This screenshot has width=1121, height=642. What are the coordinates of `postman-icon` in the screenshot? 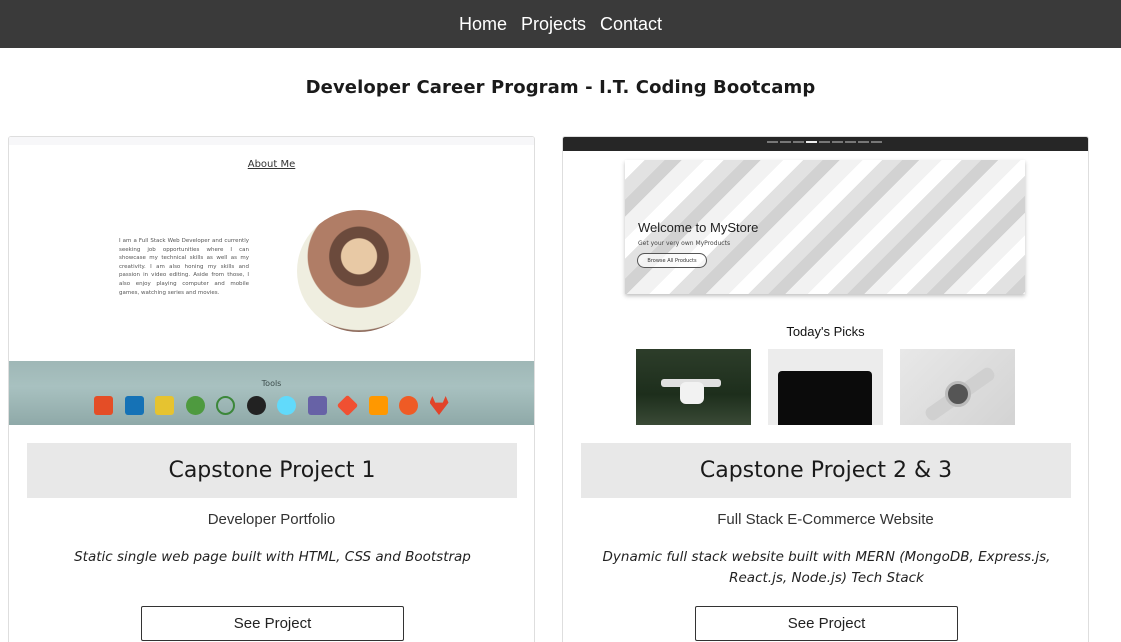 It's located at (408, 405).